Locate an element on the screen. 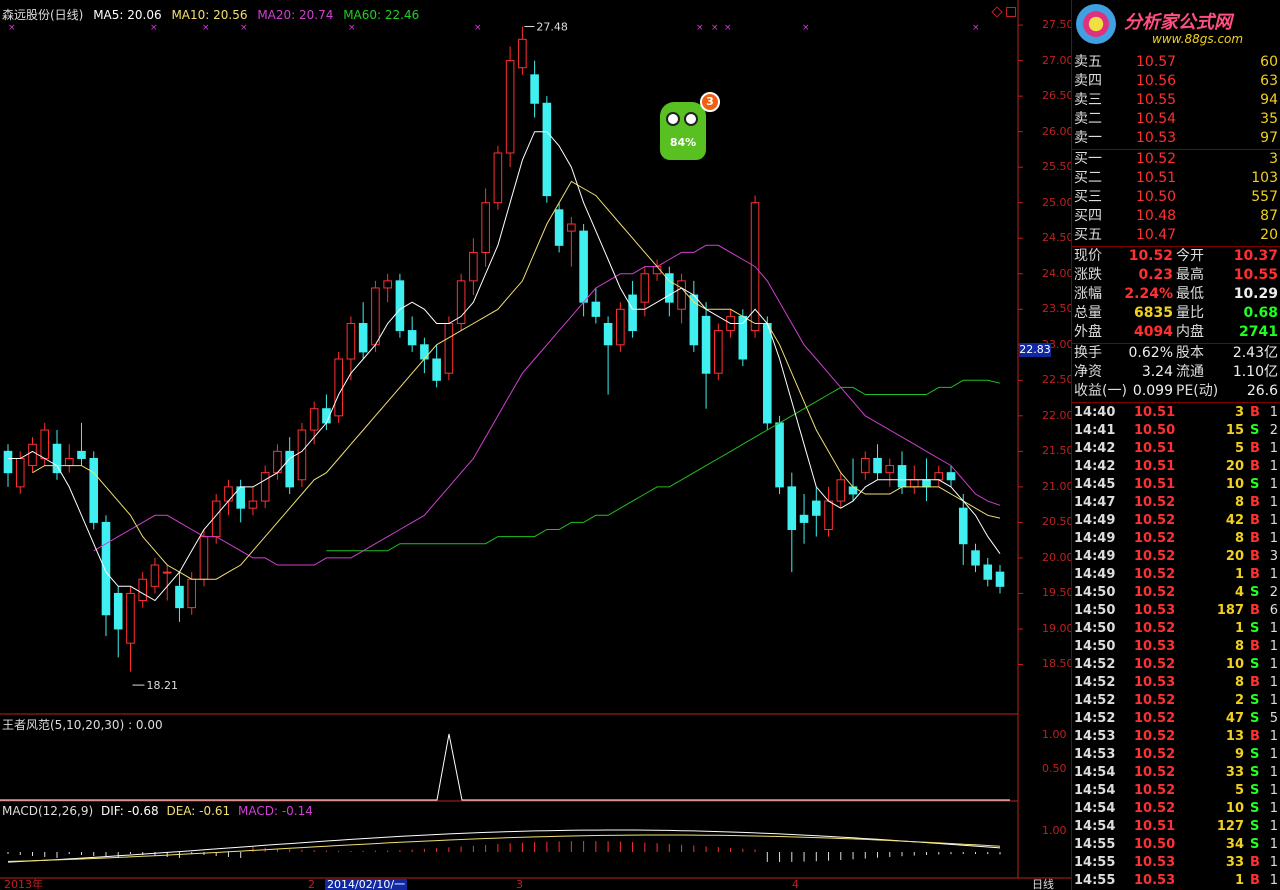 Image resolution: width=1280 pixels, height=890 pixels. tick-time: 14:42 is located at coordinates (1095, 448).